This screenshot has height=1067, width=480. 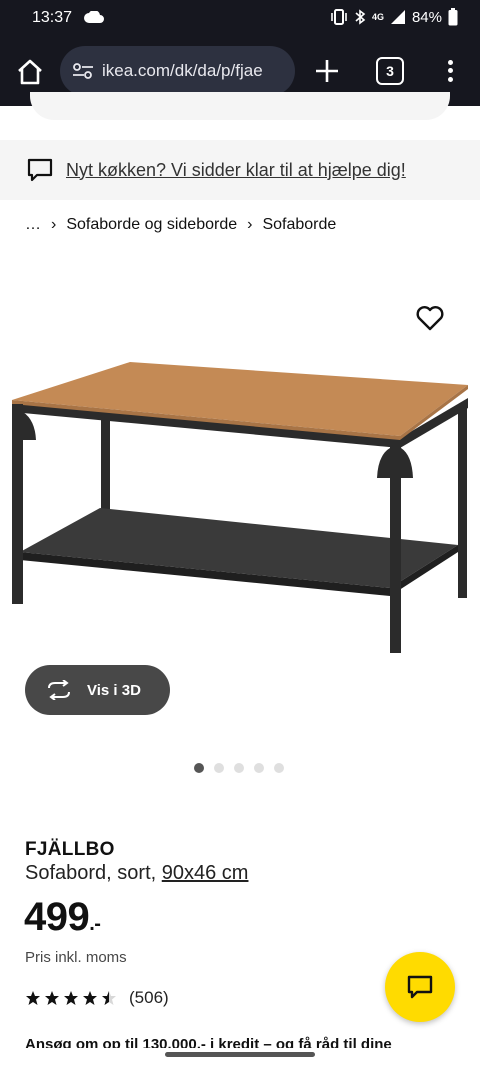 I want to click on address-bar: ikea.com/dk/da/p/fjae, so click(x=177, y=71).